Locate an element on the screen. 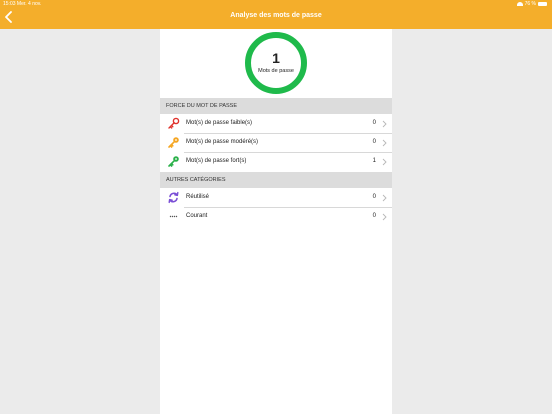 This screenshot has width=552, height=414. row-count: 1 is located at coordinates (374, 161).